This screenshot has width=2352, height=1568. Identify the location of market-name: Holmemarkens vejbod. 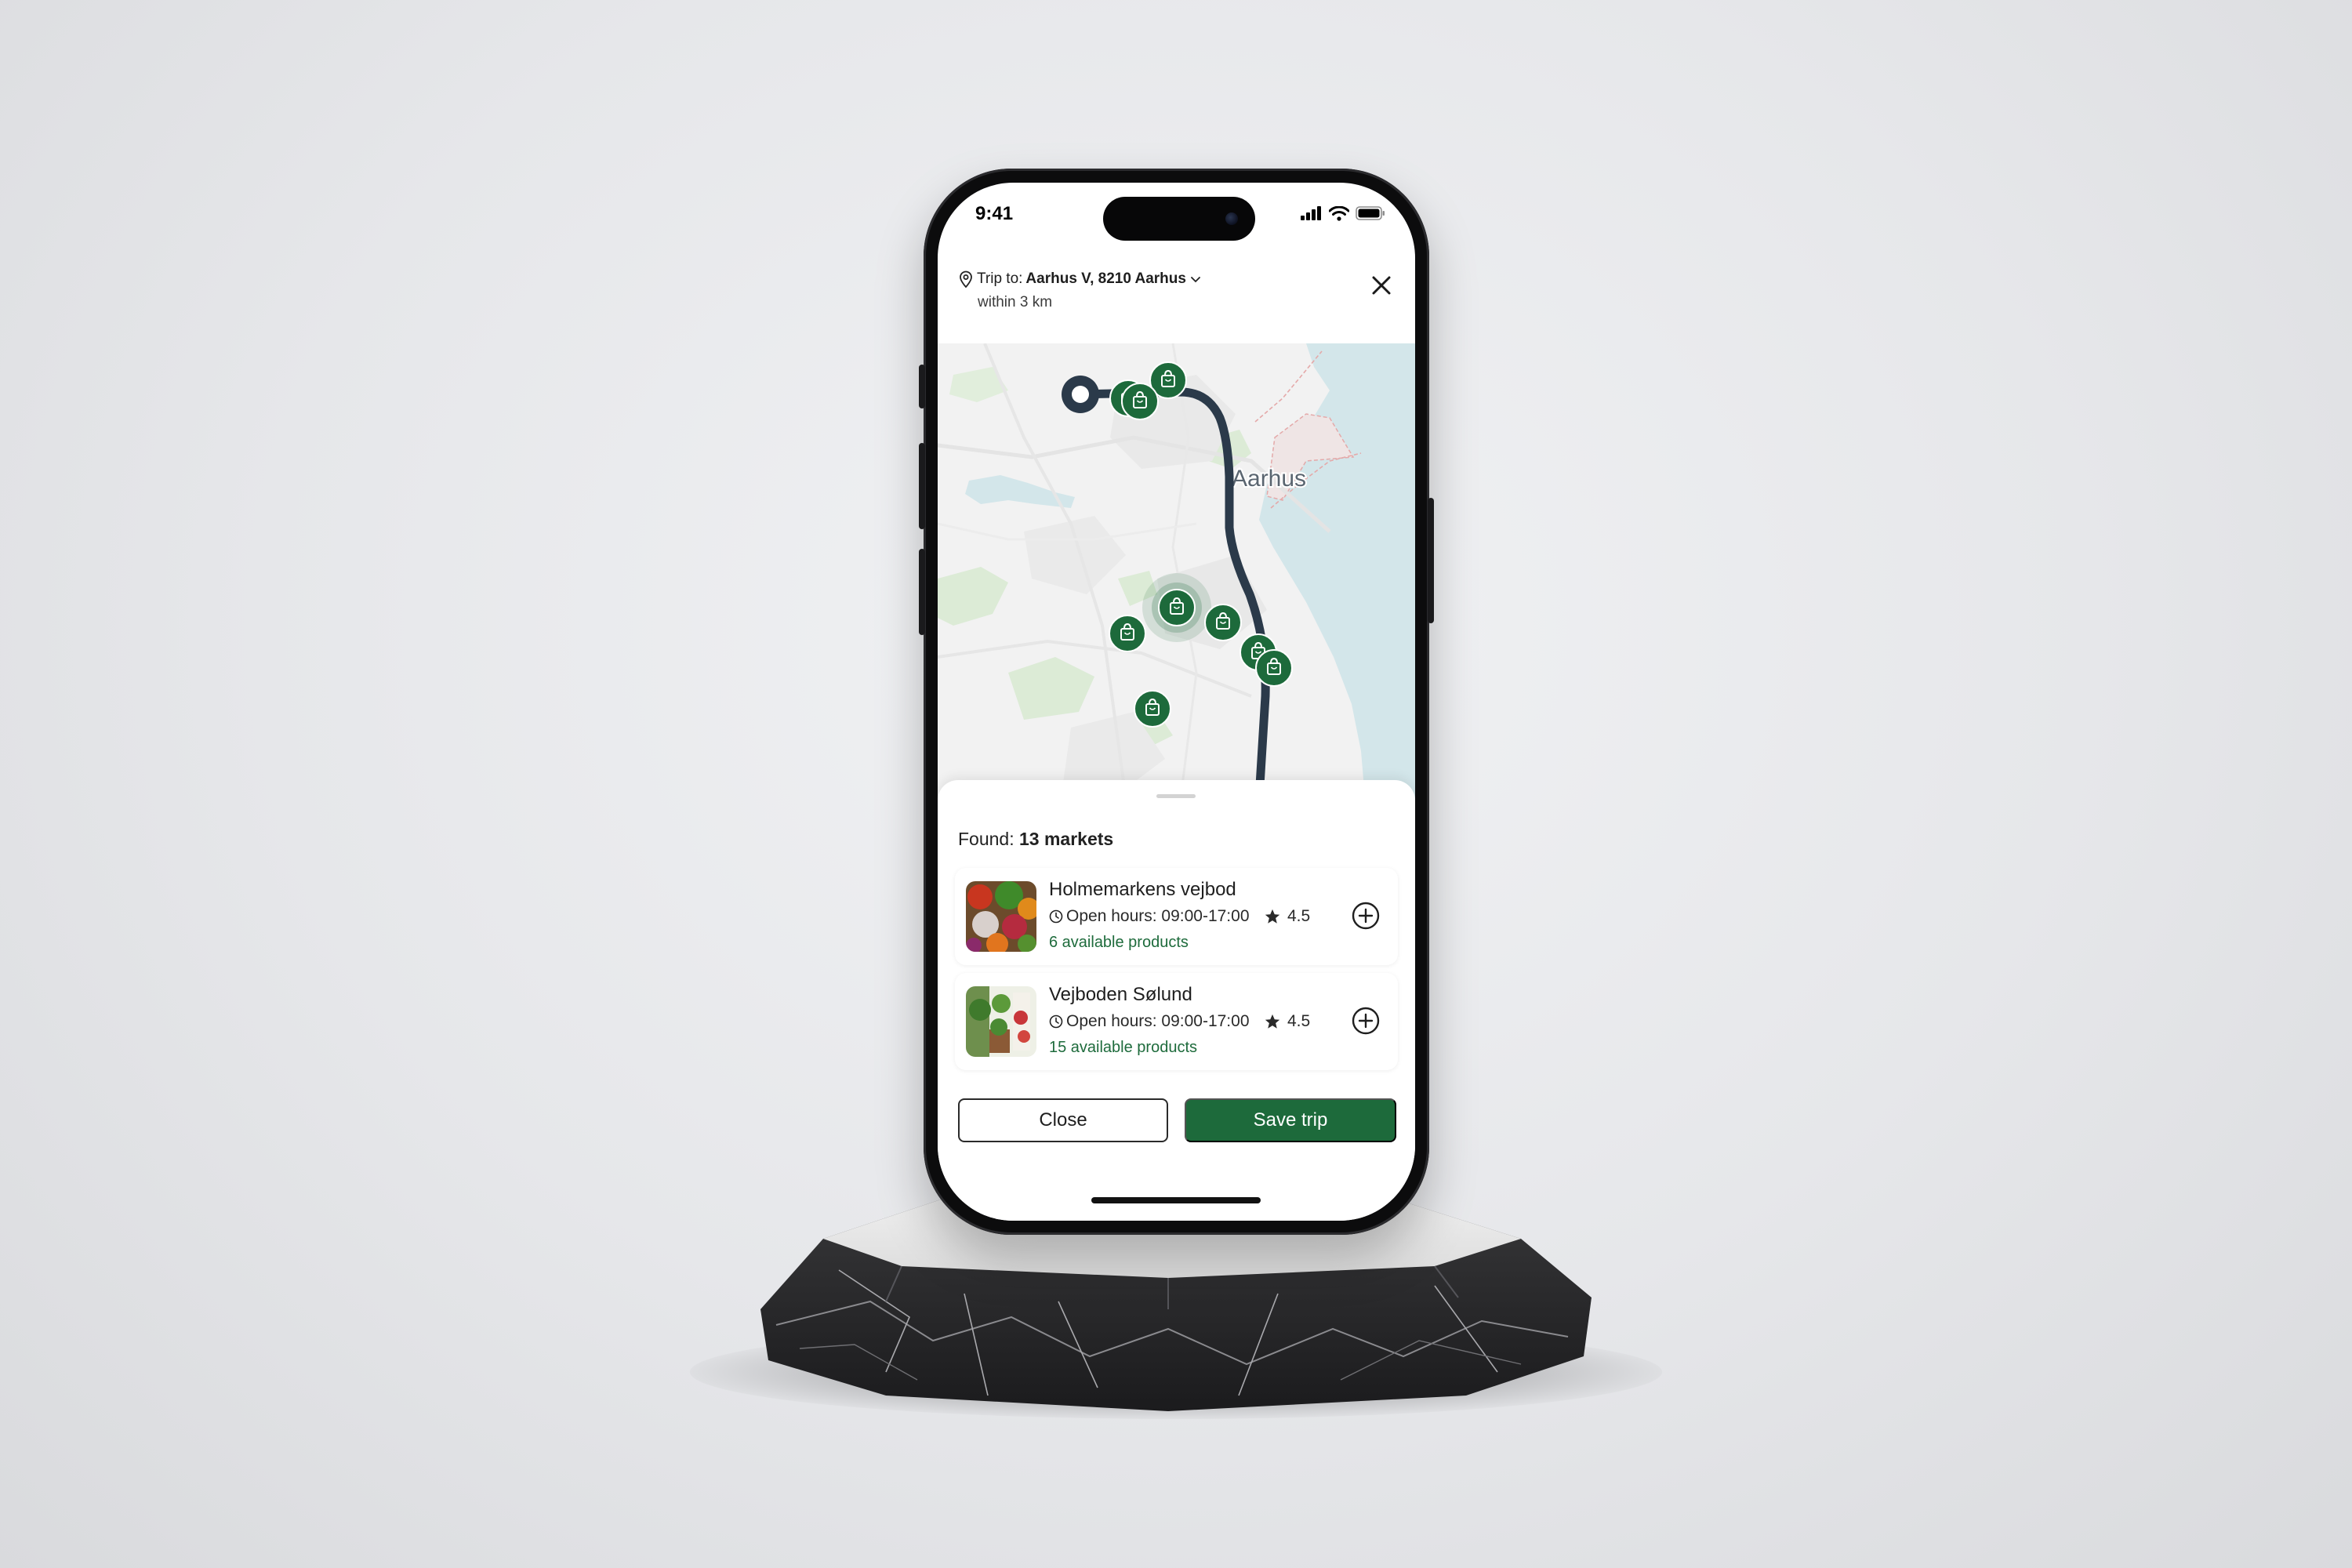
(1142, 890).